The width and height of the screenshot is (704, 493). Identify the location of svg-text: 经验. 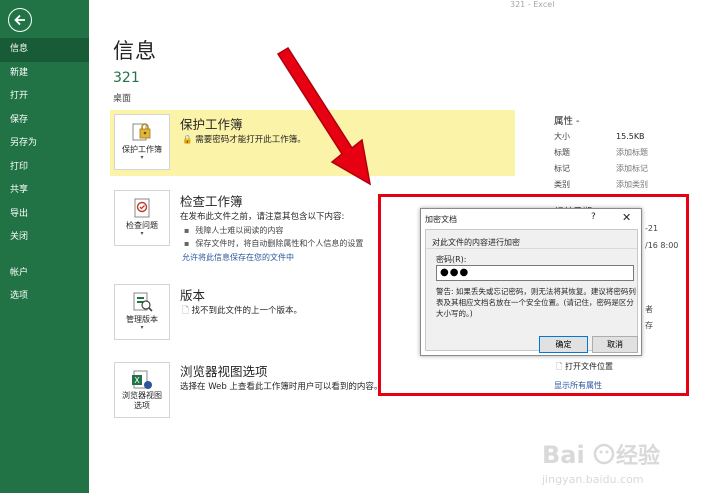
(638, 456).